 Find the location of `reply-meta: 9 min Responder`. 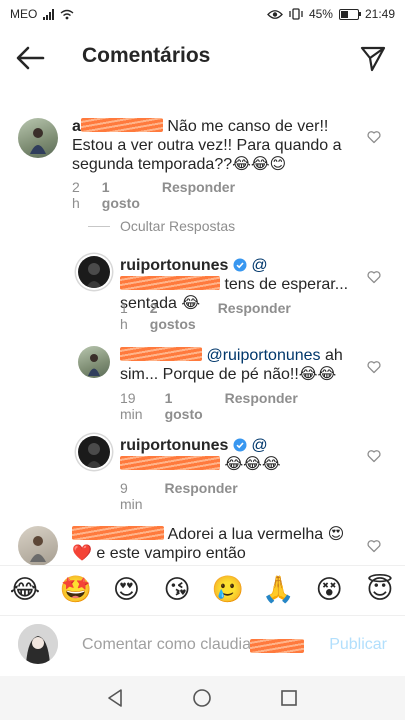

reply-meta: 9 min Responder is located at coordinates (179, 496).